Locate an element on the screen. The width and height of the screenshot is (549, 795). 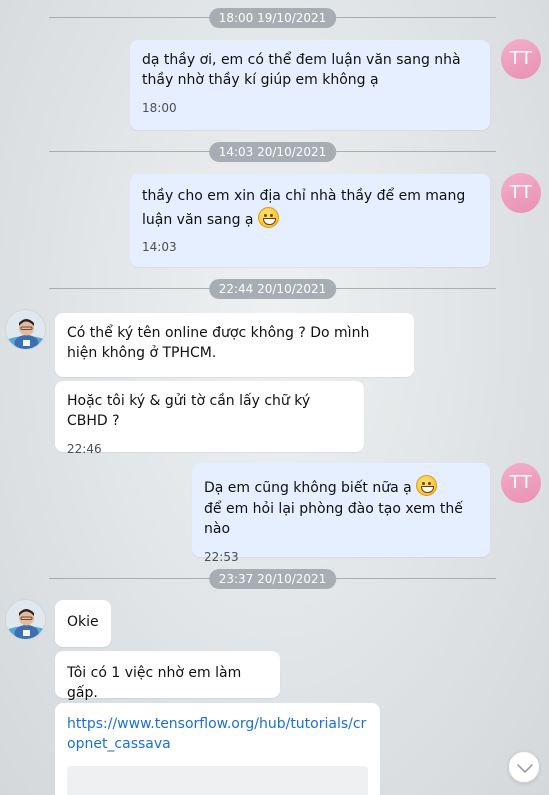
date-pill: 18:00 19/10/2021 is located at coordinates (272, 18).